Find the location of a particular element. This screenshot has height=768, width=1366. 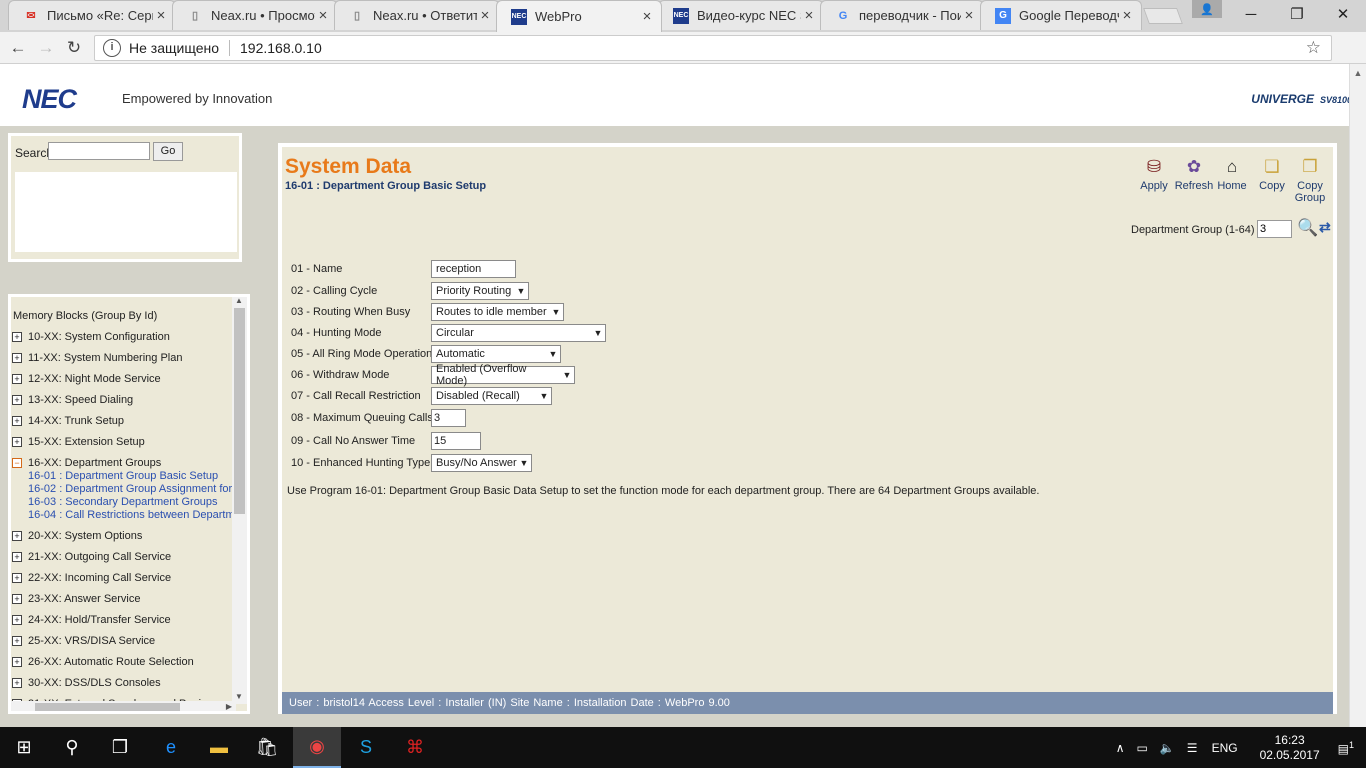

url-text: 192.168.0.10 is located at coordinates (281, 48).